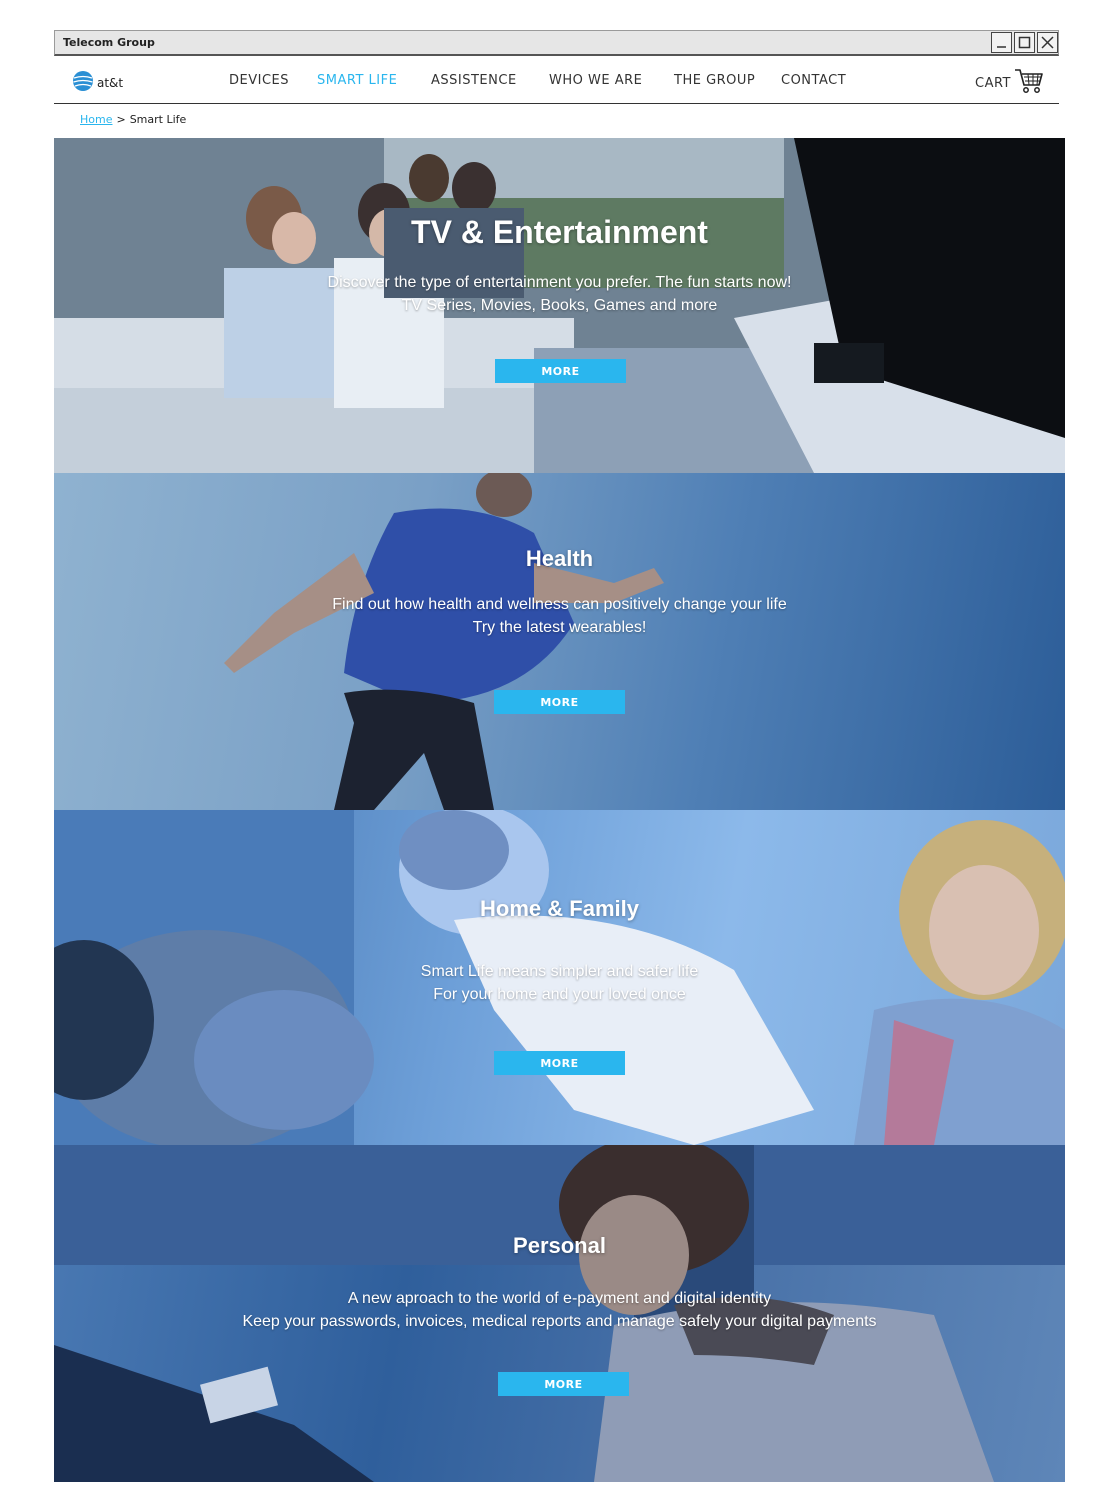 This screenshot has height=1512, width=1117. What do you see at coordinates (83, 83) in the screenshot?
I see `att-globe-icon` at bounding box center [83, 83].